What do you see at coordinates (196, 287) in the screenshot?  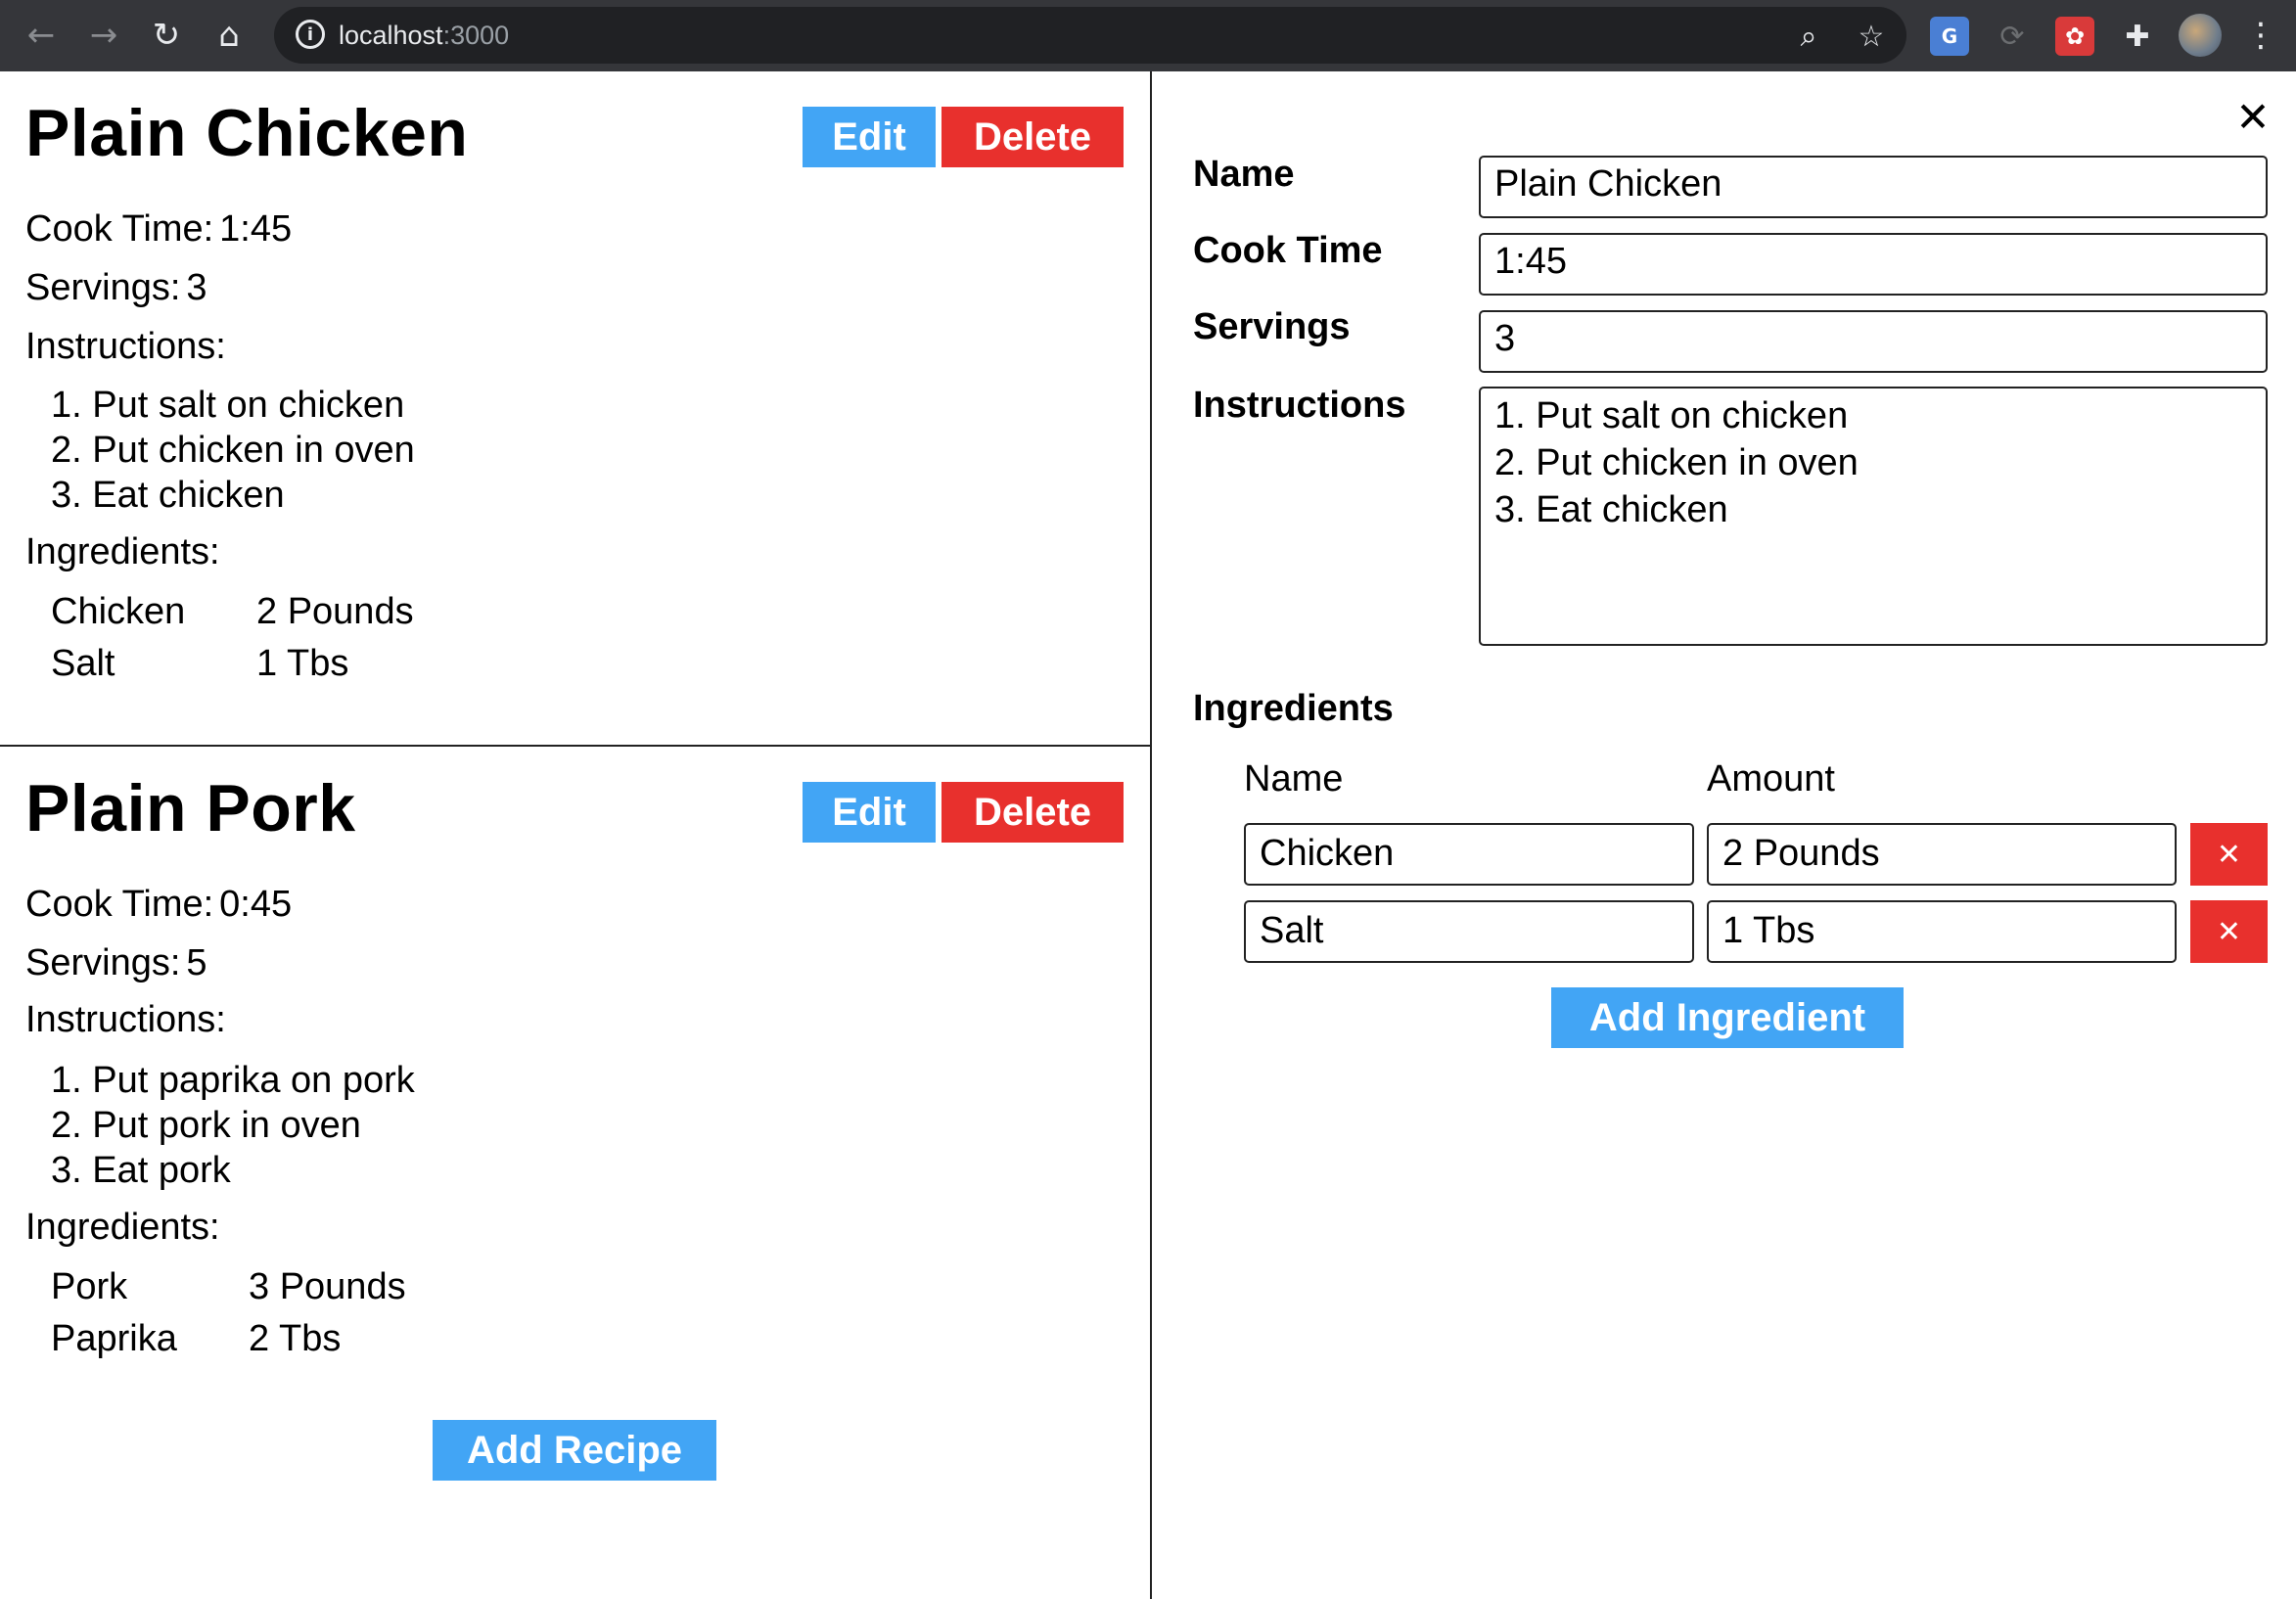 I see `servings-value: 3` at bounding box center [196, 287].